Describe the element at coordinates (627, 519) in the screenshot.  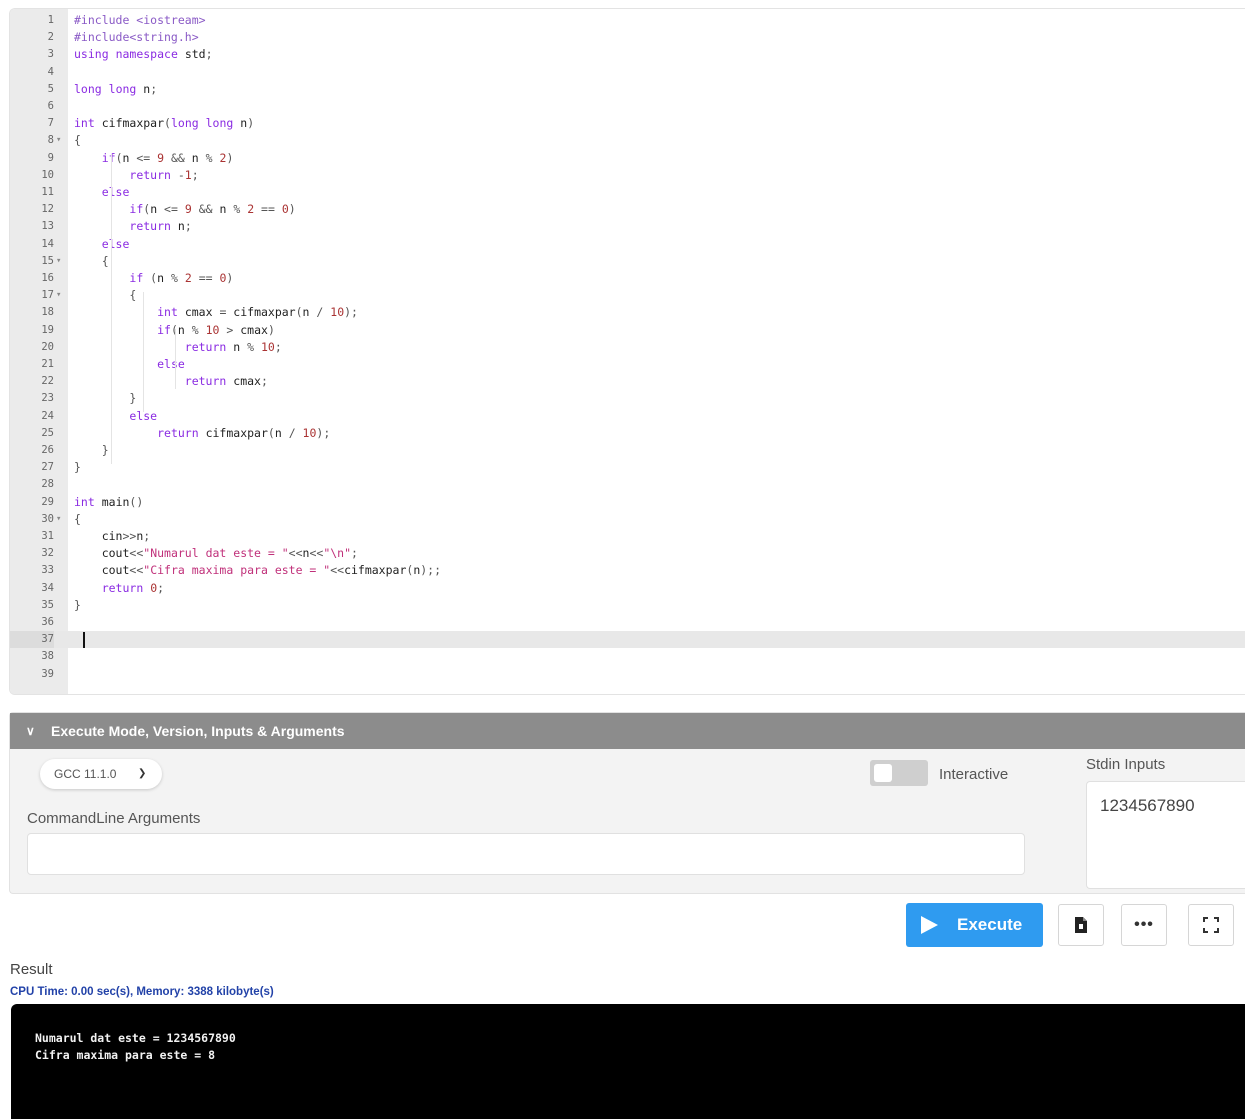
I see `code-line: 30 ▾ {` at that location.